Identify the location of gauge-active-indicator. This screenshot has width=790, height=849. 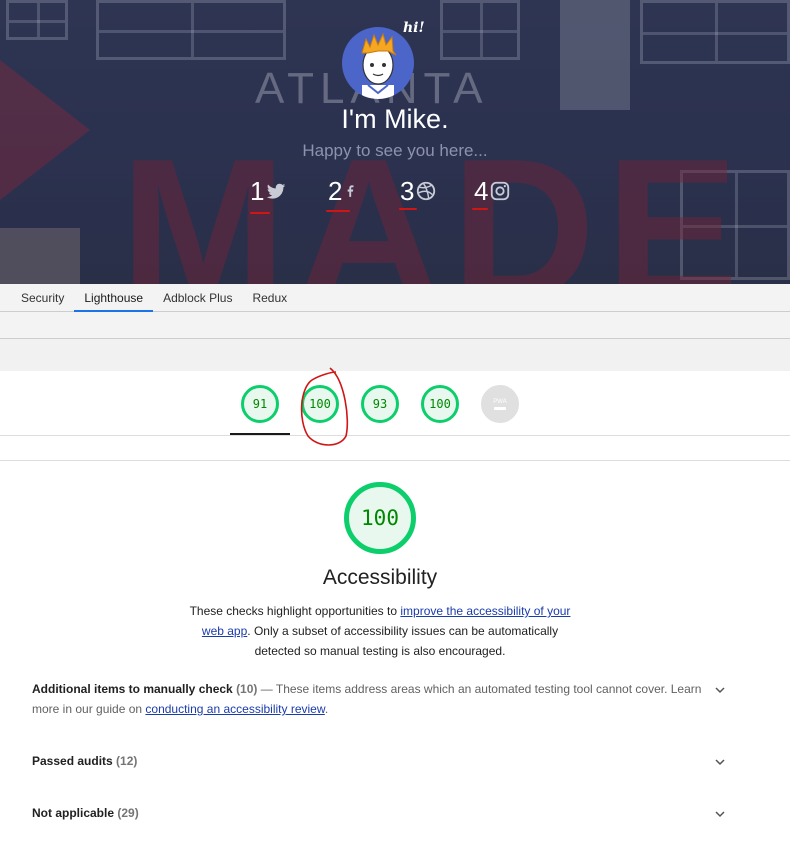
(260, 434).